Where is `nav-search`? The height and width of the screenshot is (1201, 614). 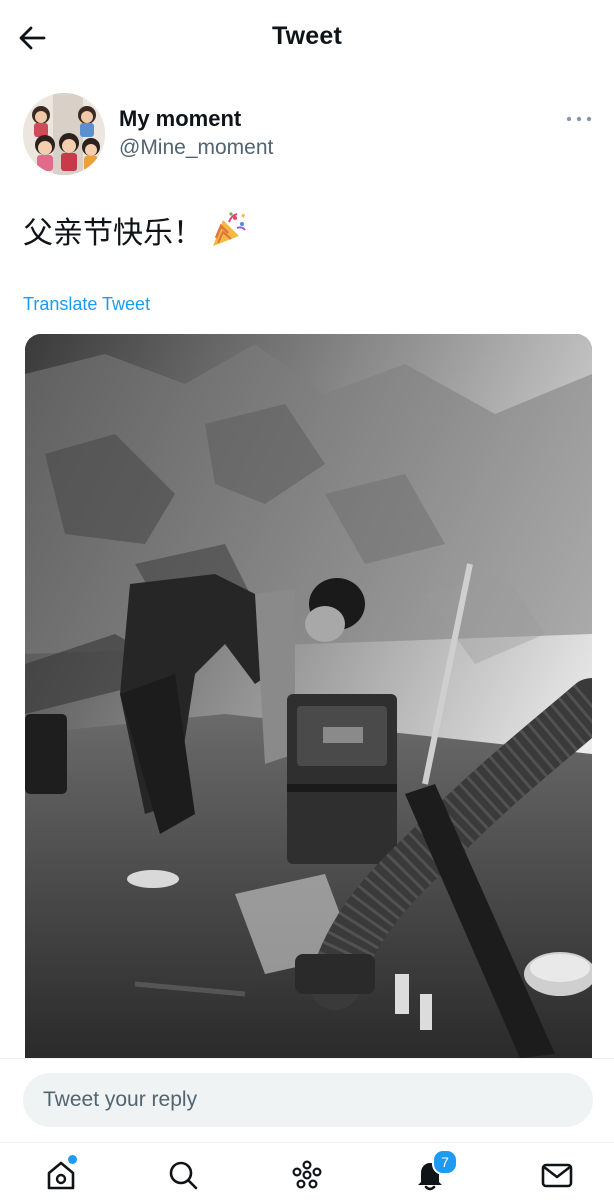
nav-search is located at coordinates (183, 1175).